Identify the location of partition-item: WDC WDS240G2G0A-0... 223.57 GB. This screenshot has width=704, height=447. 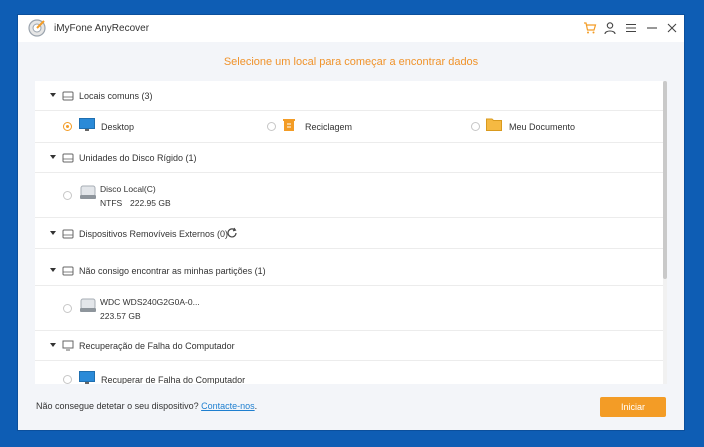
(350, 308).